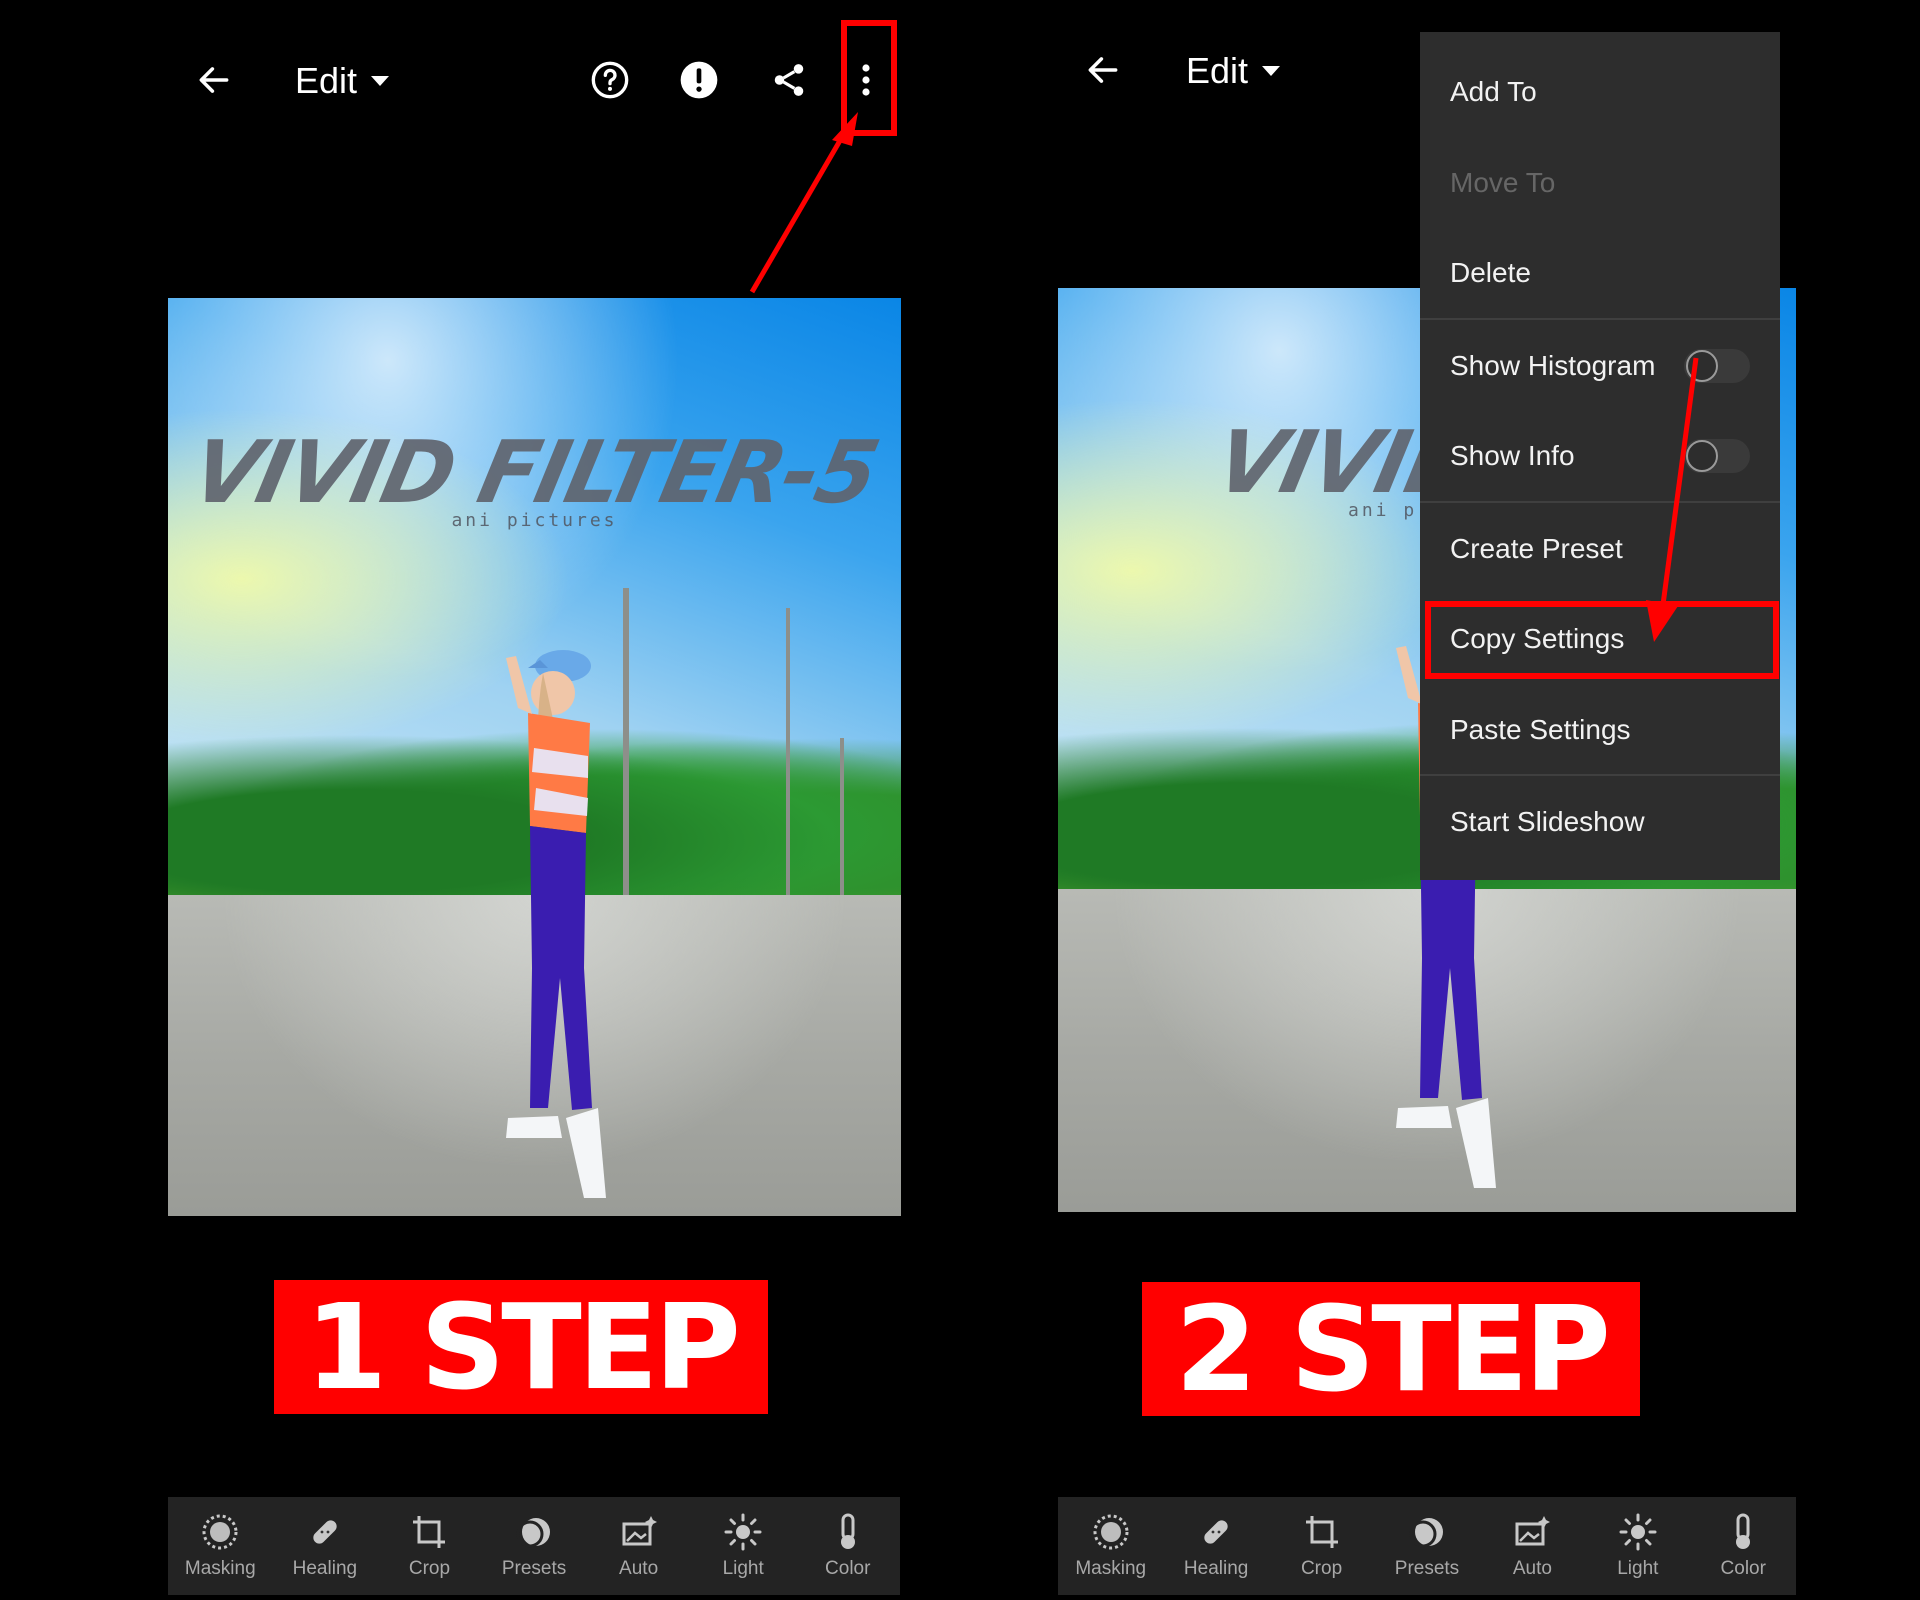 The image size is (1920, 1600). What do you see at coordinates (1602, 640) in the screenshot?
I see `copy-settings-highlight` at bounding box center [1602, 640].